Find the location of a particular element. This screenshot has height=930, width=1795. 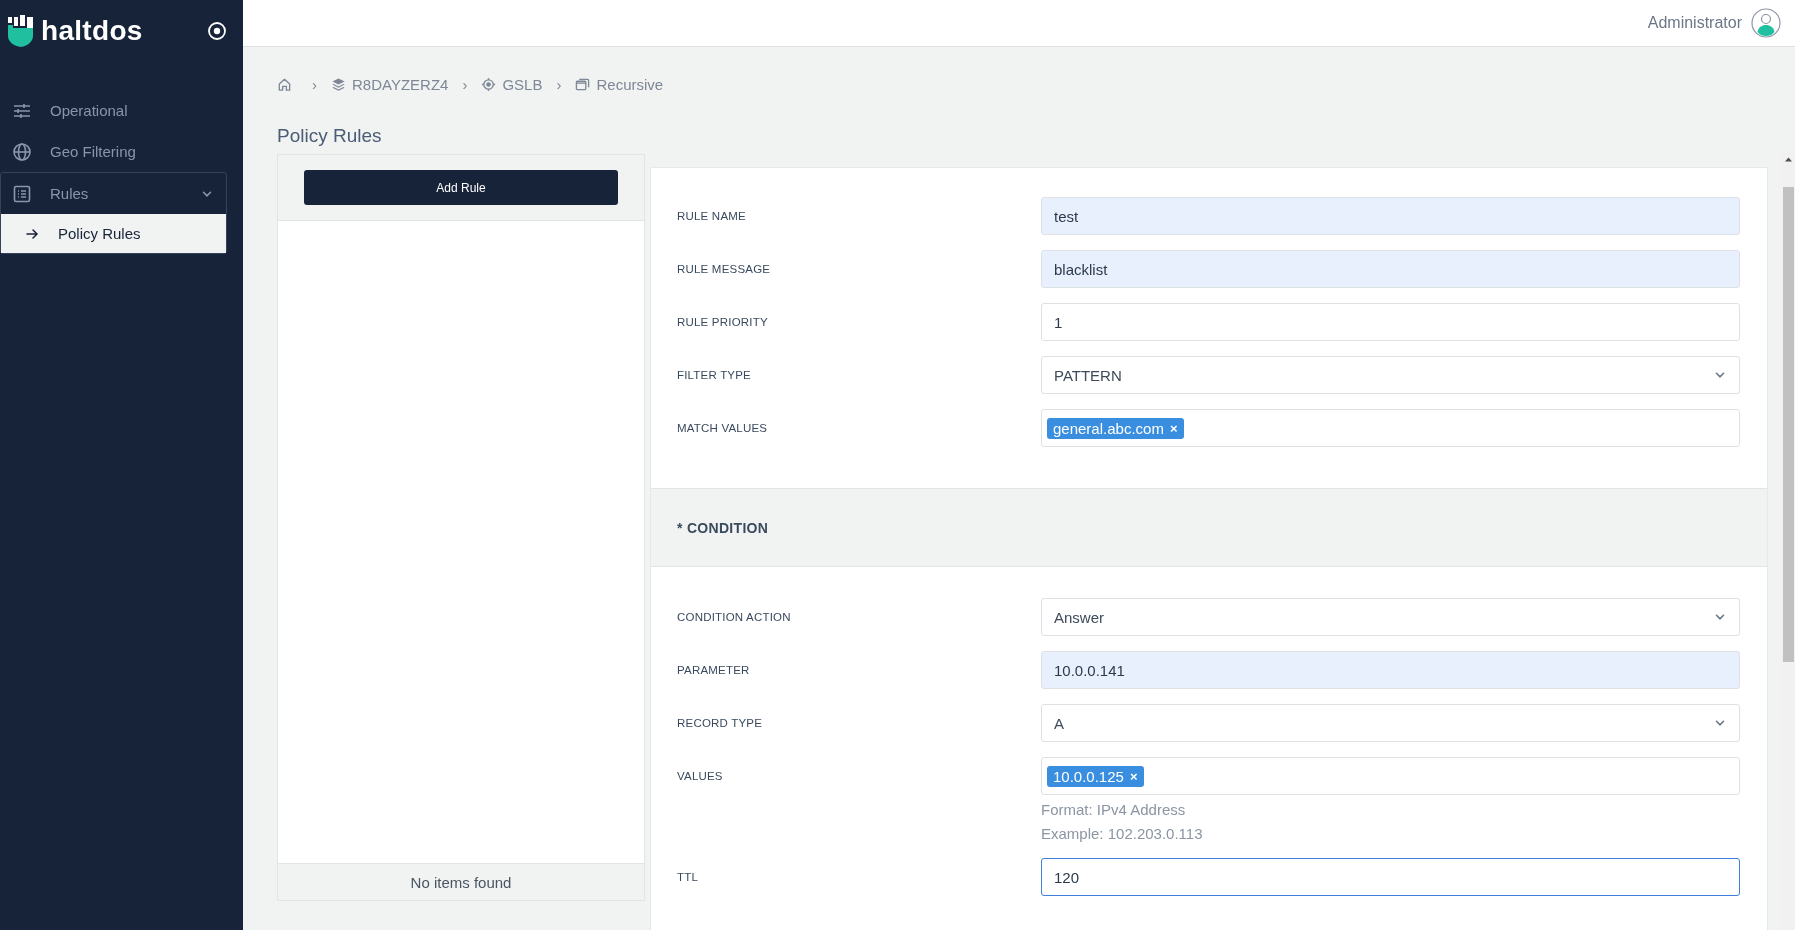

globe-icon is located at coordinates (22, 151).